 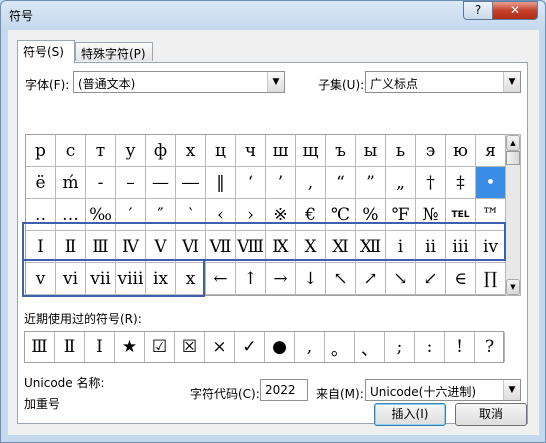 What do you see at coordinates (400, 347) in the screenshot?
I see `recent-symbol-cell: ;` at bounding box center [400, 347].